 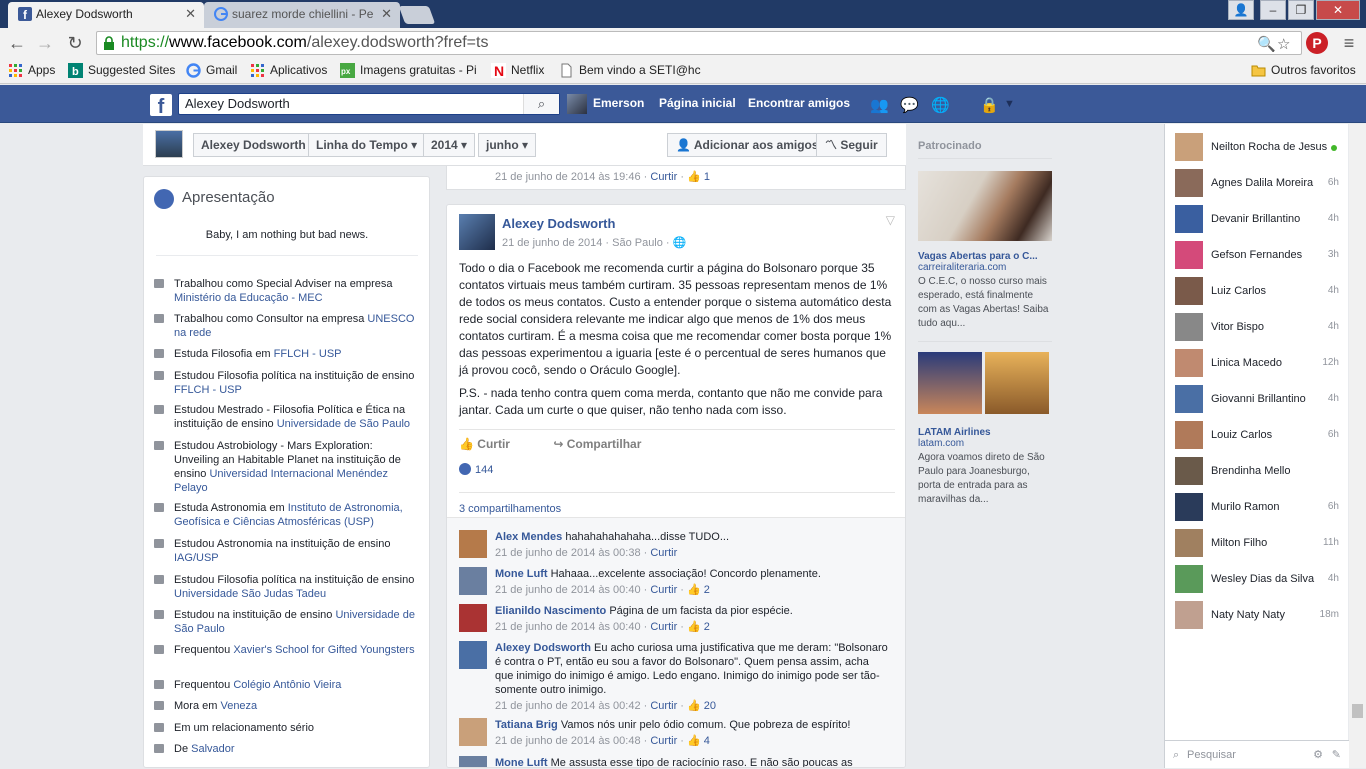 What do you see at coordinates (369, 104) in the screenshot?
I see `facebook-search-input: Alexey Dodsworth ⌕` at bounding box center [369, 104].